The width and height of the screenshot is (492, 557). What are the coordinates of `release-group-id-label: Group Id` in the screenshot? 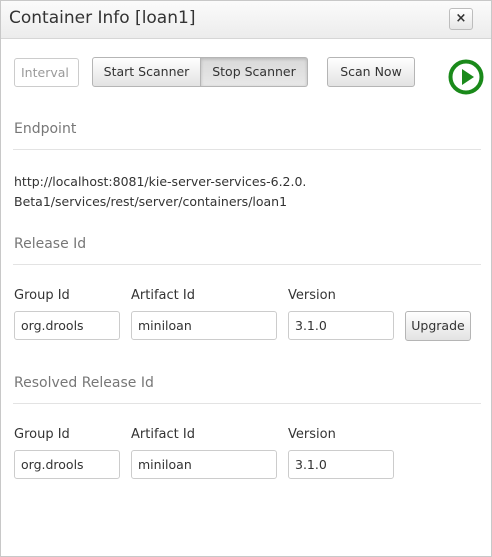 It's located at (42, 295).